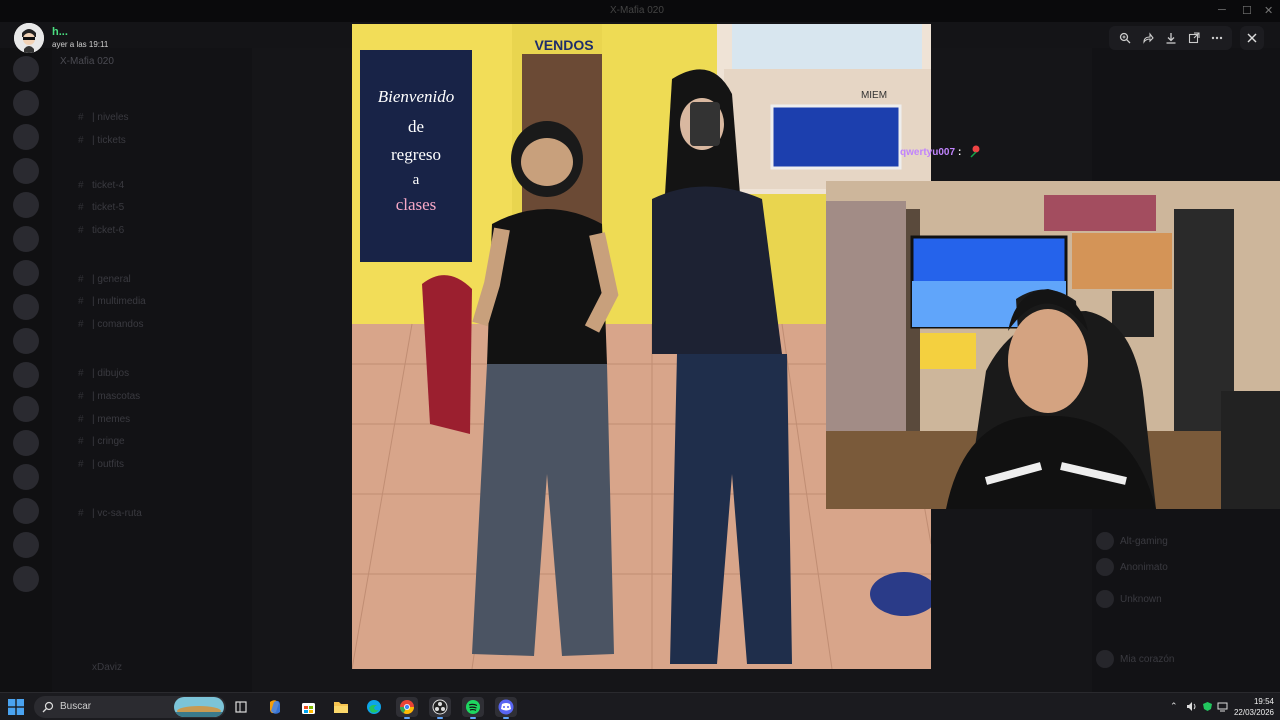 The image size is (1280, 720). I want to click on chat-username: qwertyu007, so click(928, 153).